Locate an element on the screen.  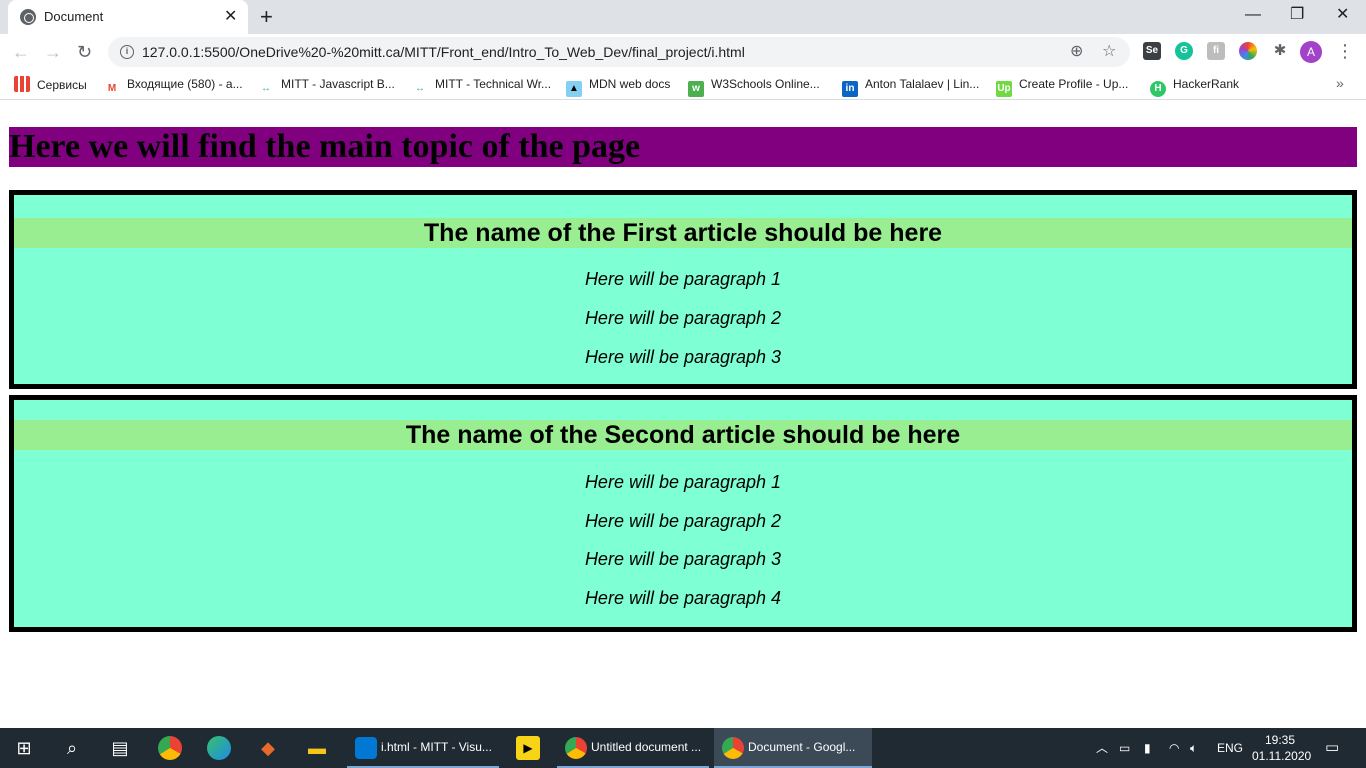
apps-grid-icon is located at coordinates (22, 84).